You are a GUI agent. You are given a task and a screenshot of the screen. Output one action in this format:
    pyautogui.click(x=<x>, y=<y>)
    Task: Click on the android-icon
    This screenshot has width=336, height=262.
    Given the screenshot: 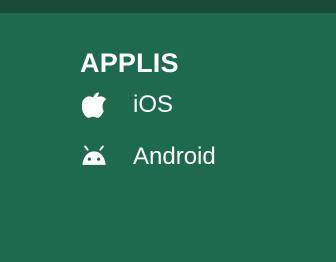 What is the action you would take?
    pyautogui.click(x=94, y=157)
    